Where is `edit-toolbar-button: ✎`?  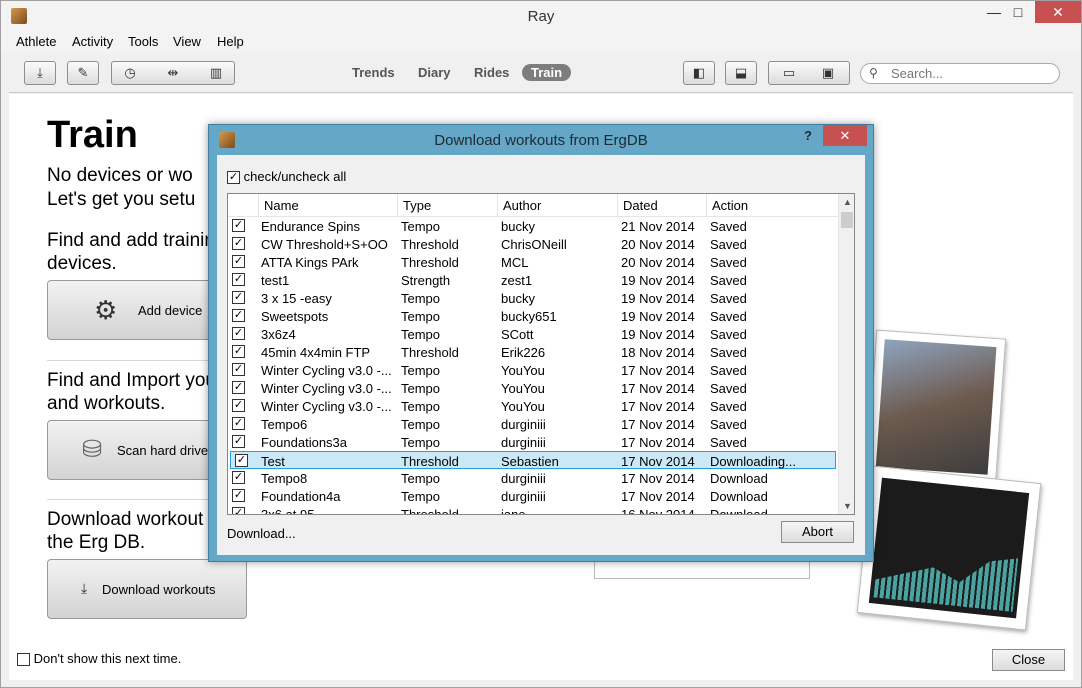 edit-toolbar-button: ✎ is located at coordinates (83, 73).